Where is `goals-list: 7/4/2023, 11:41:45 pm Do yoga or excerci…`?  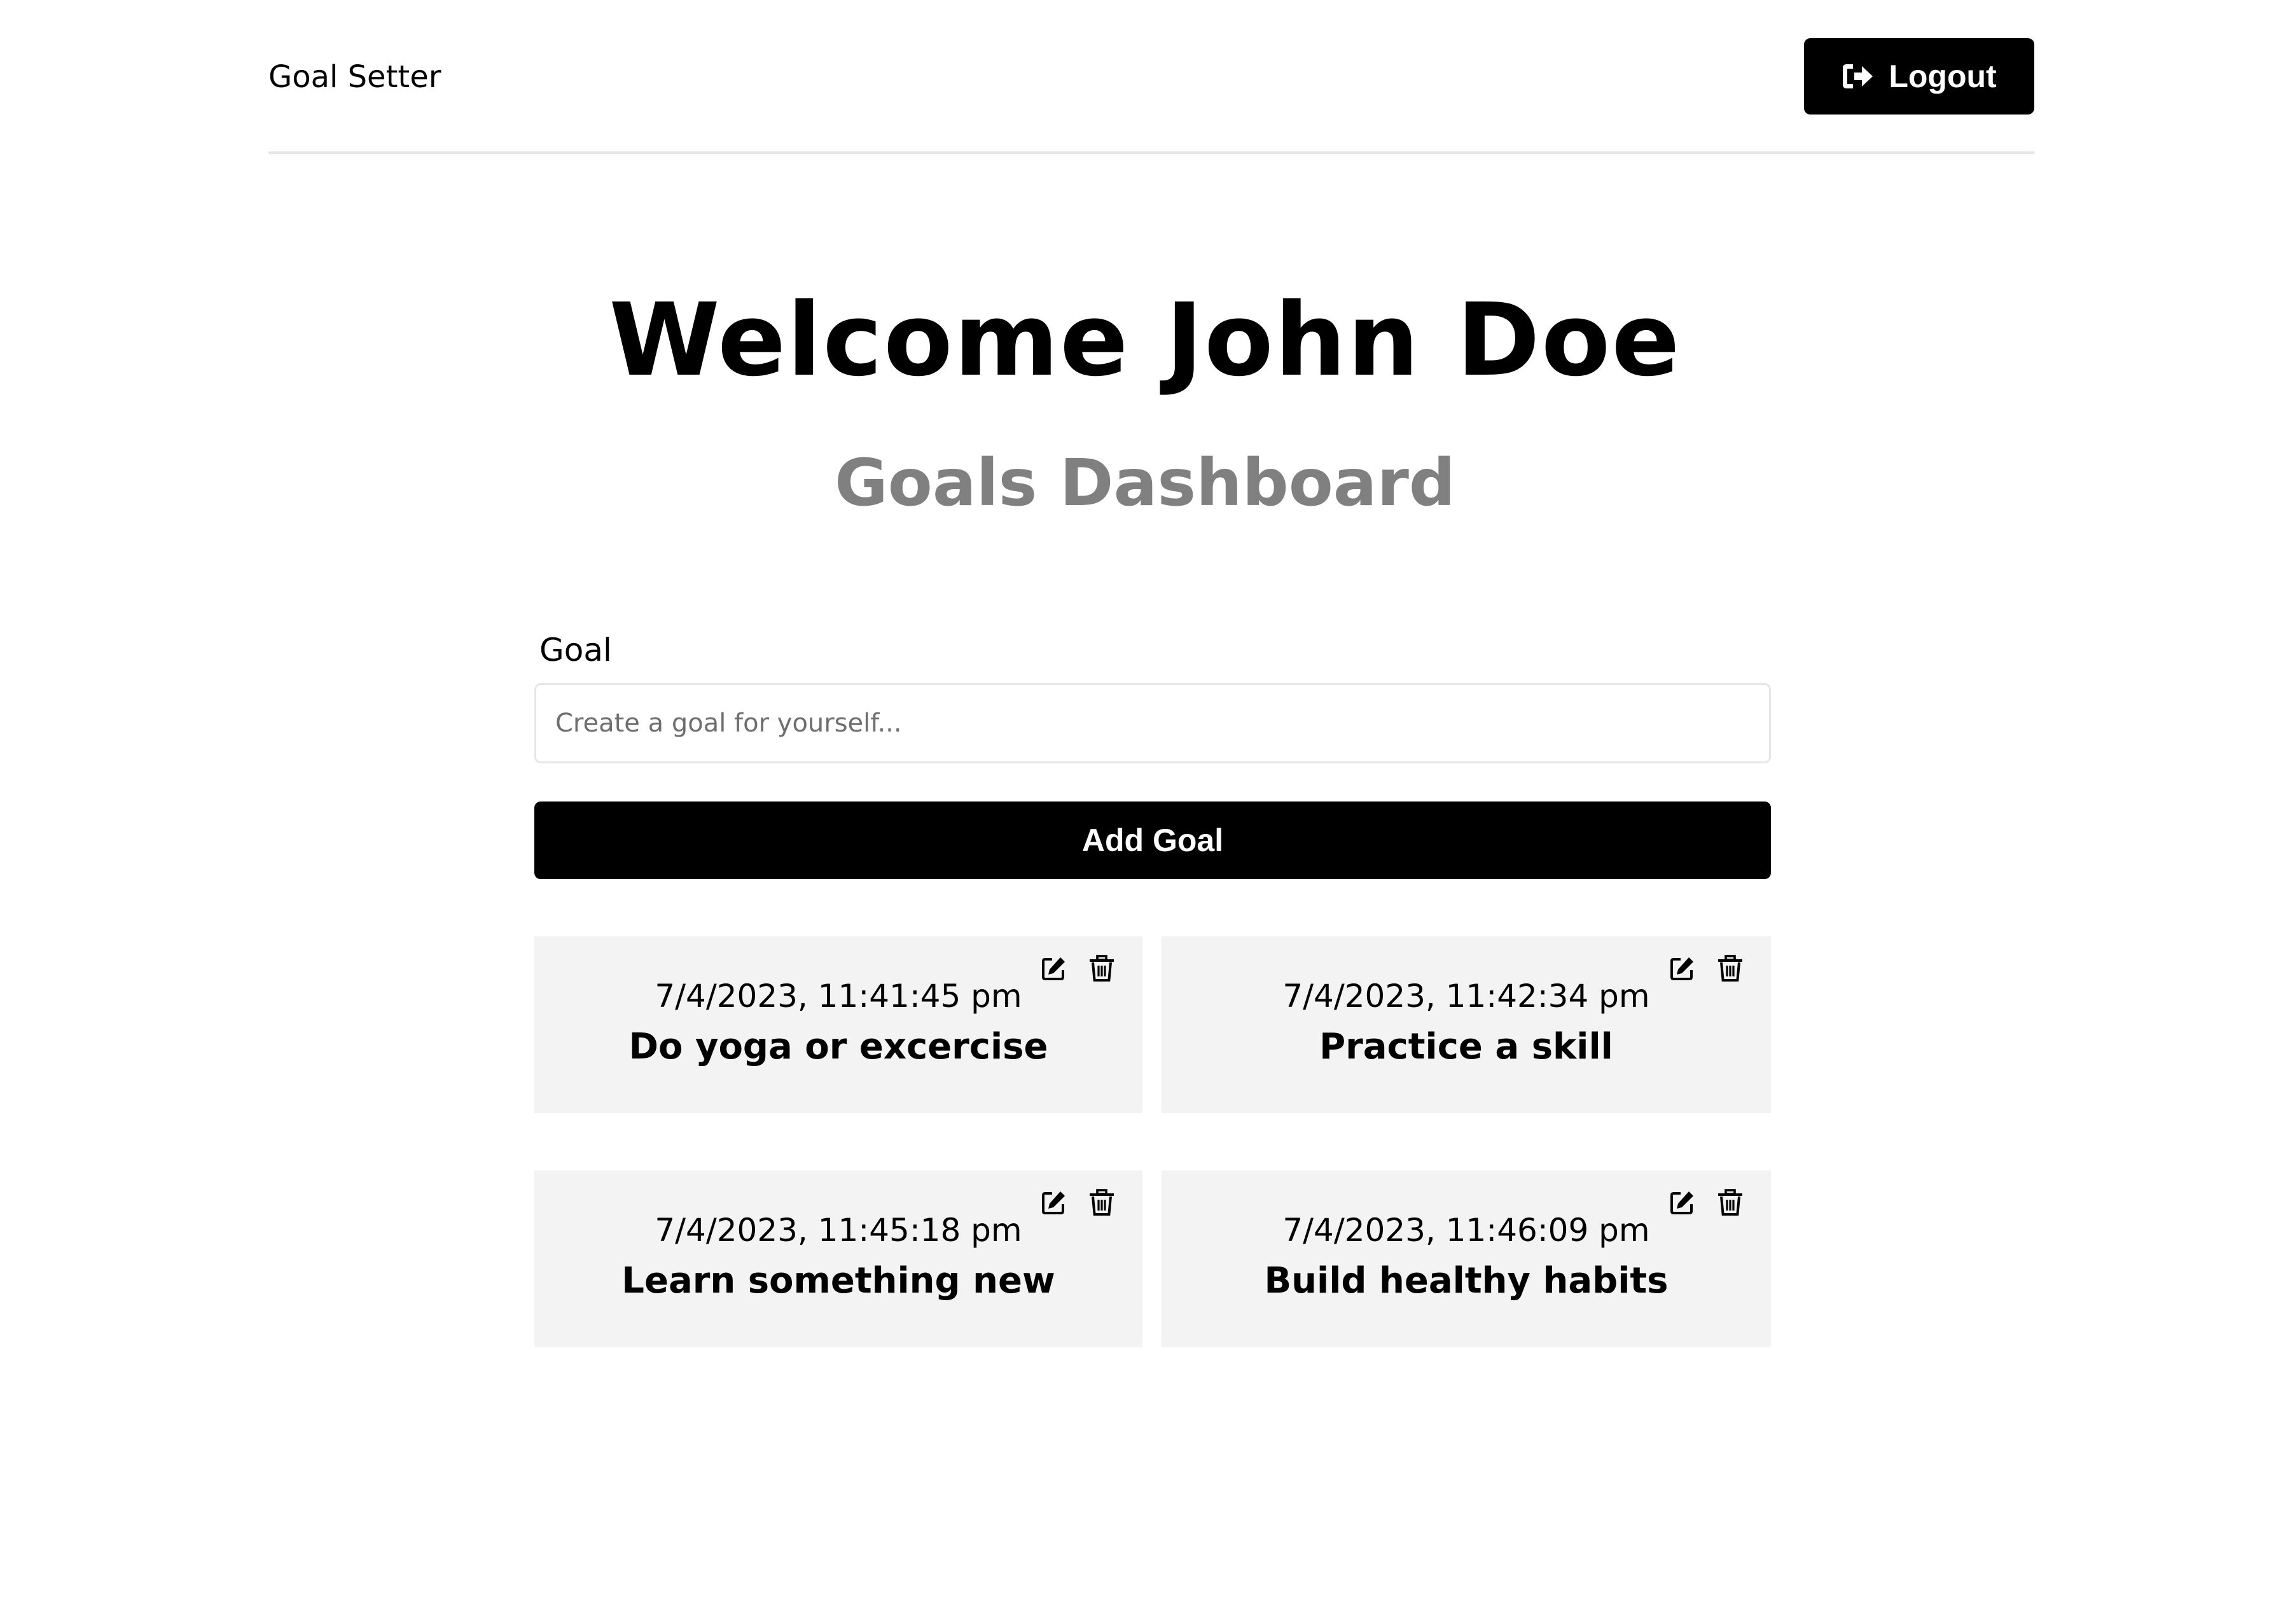
goals-list: 7/4/2023, 11:41:45 pm Do yoga or excerci… is located at coordinates (1152, 1141).